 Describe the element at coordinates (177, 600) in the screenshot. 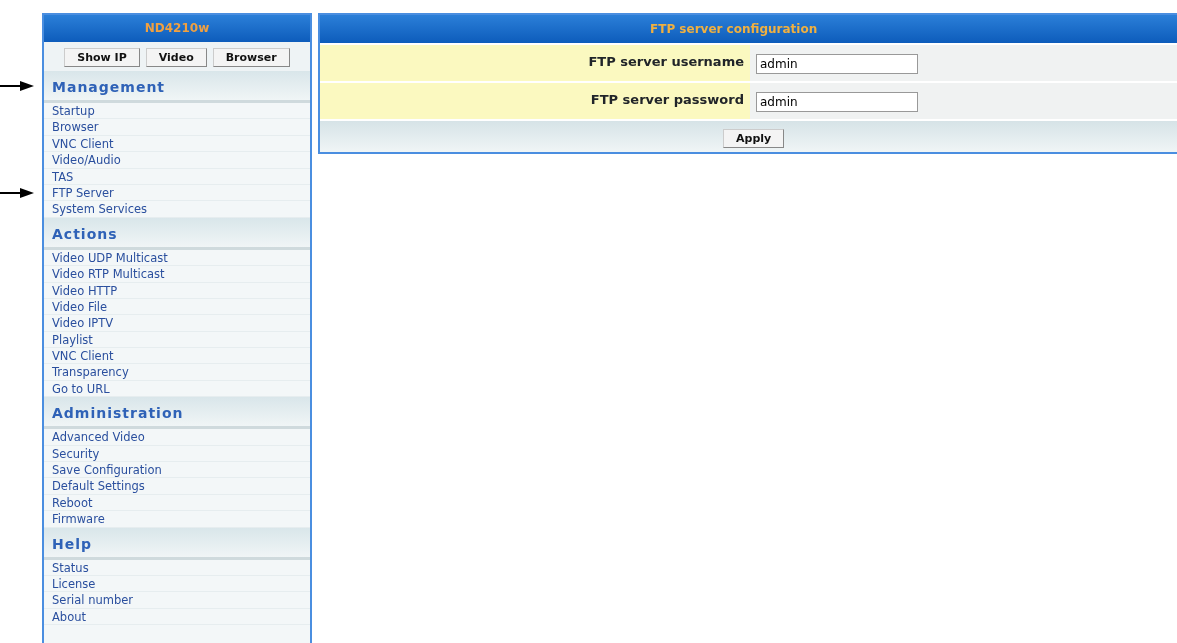

I see `menu-link: Serial number` at that location.